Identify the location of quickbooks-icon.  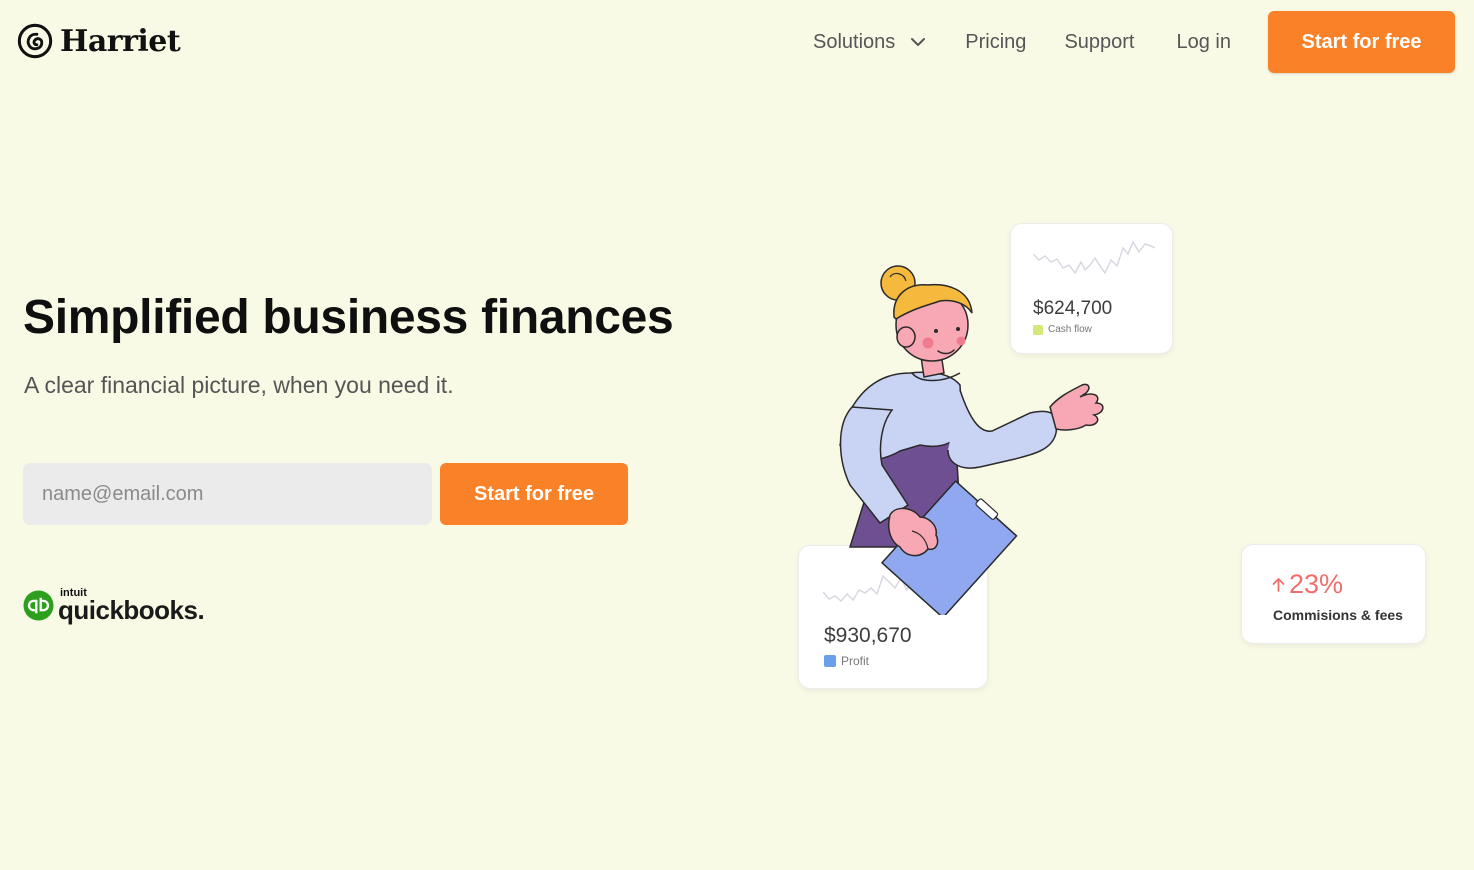
(38, 605).